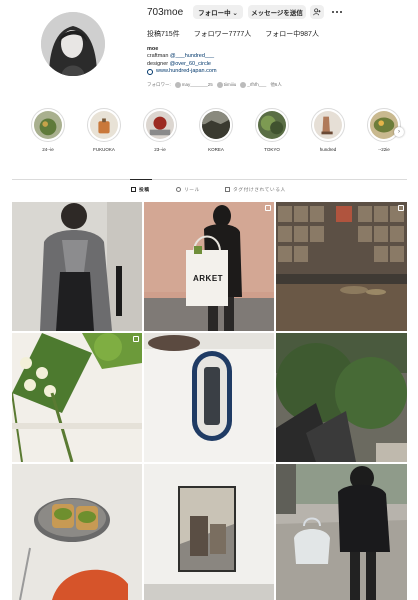 This screenshot has width=418, height=600. Describe the element at coordinates (253, 85) in the screenshot. I see `followed-by-user: _rfhfh___` at that location.